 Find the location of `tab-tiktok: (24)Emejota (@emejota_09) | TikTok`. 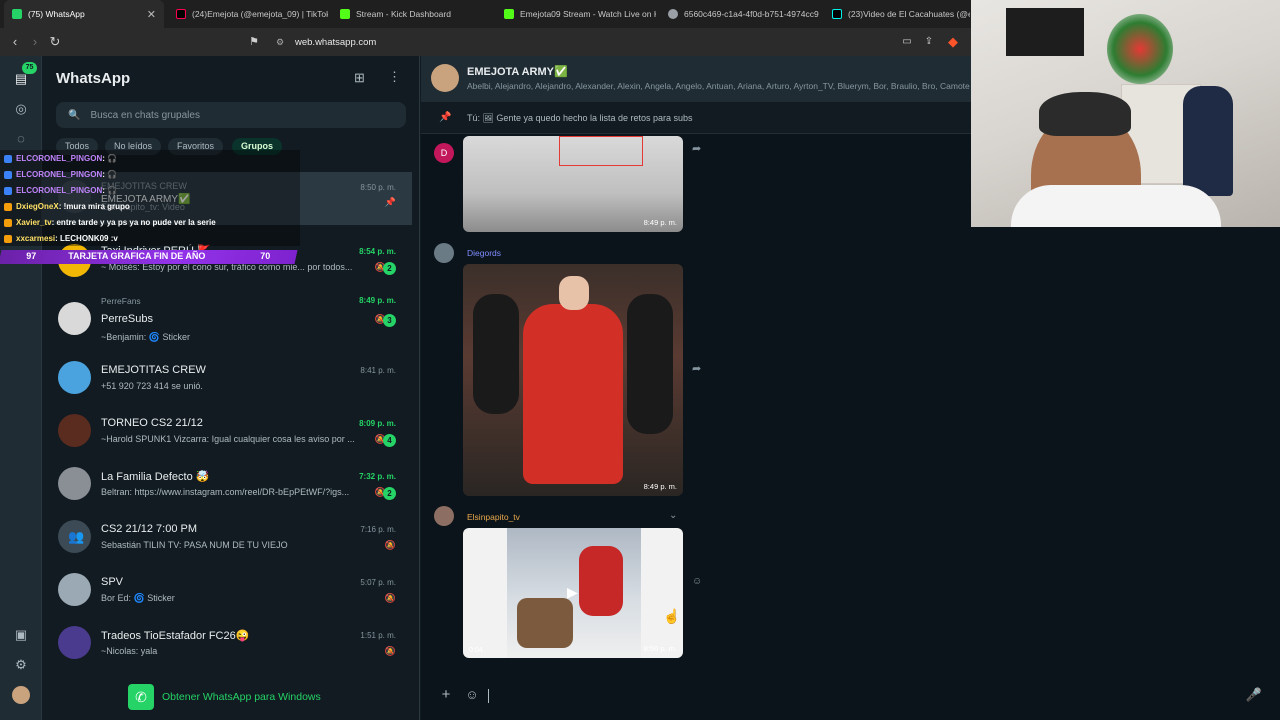

tab-tiktok: (24)Emejota (@emejota_09) | TikTok is located at coordinates (248, 14).